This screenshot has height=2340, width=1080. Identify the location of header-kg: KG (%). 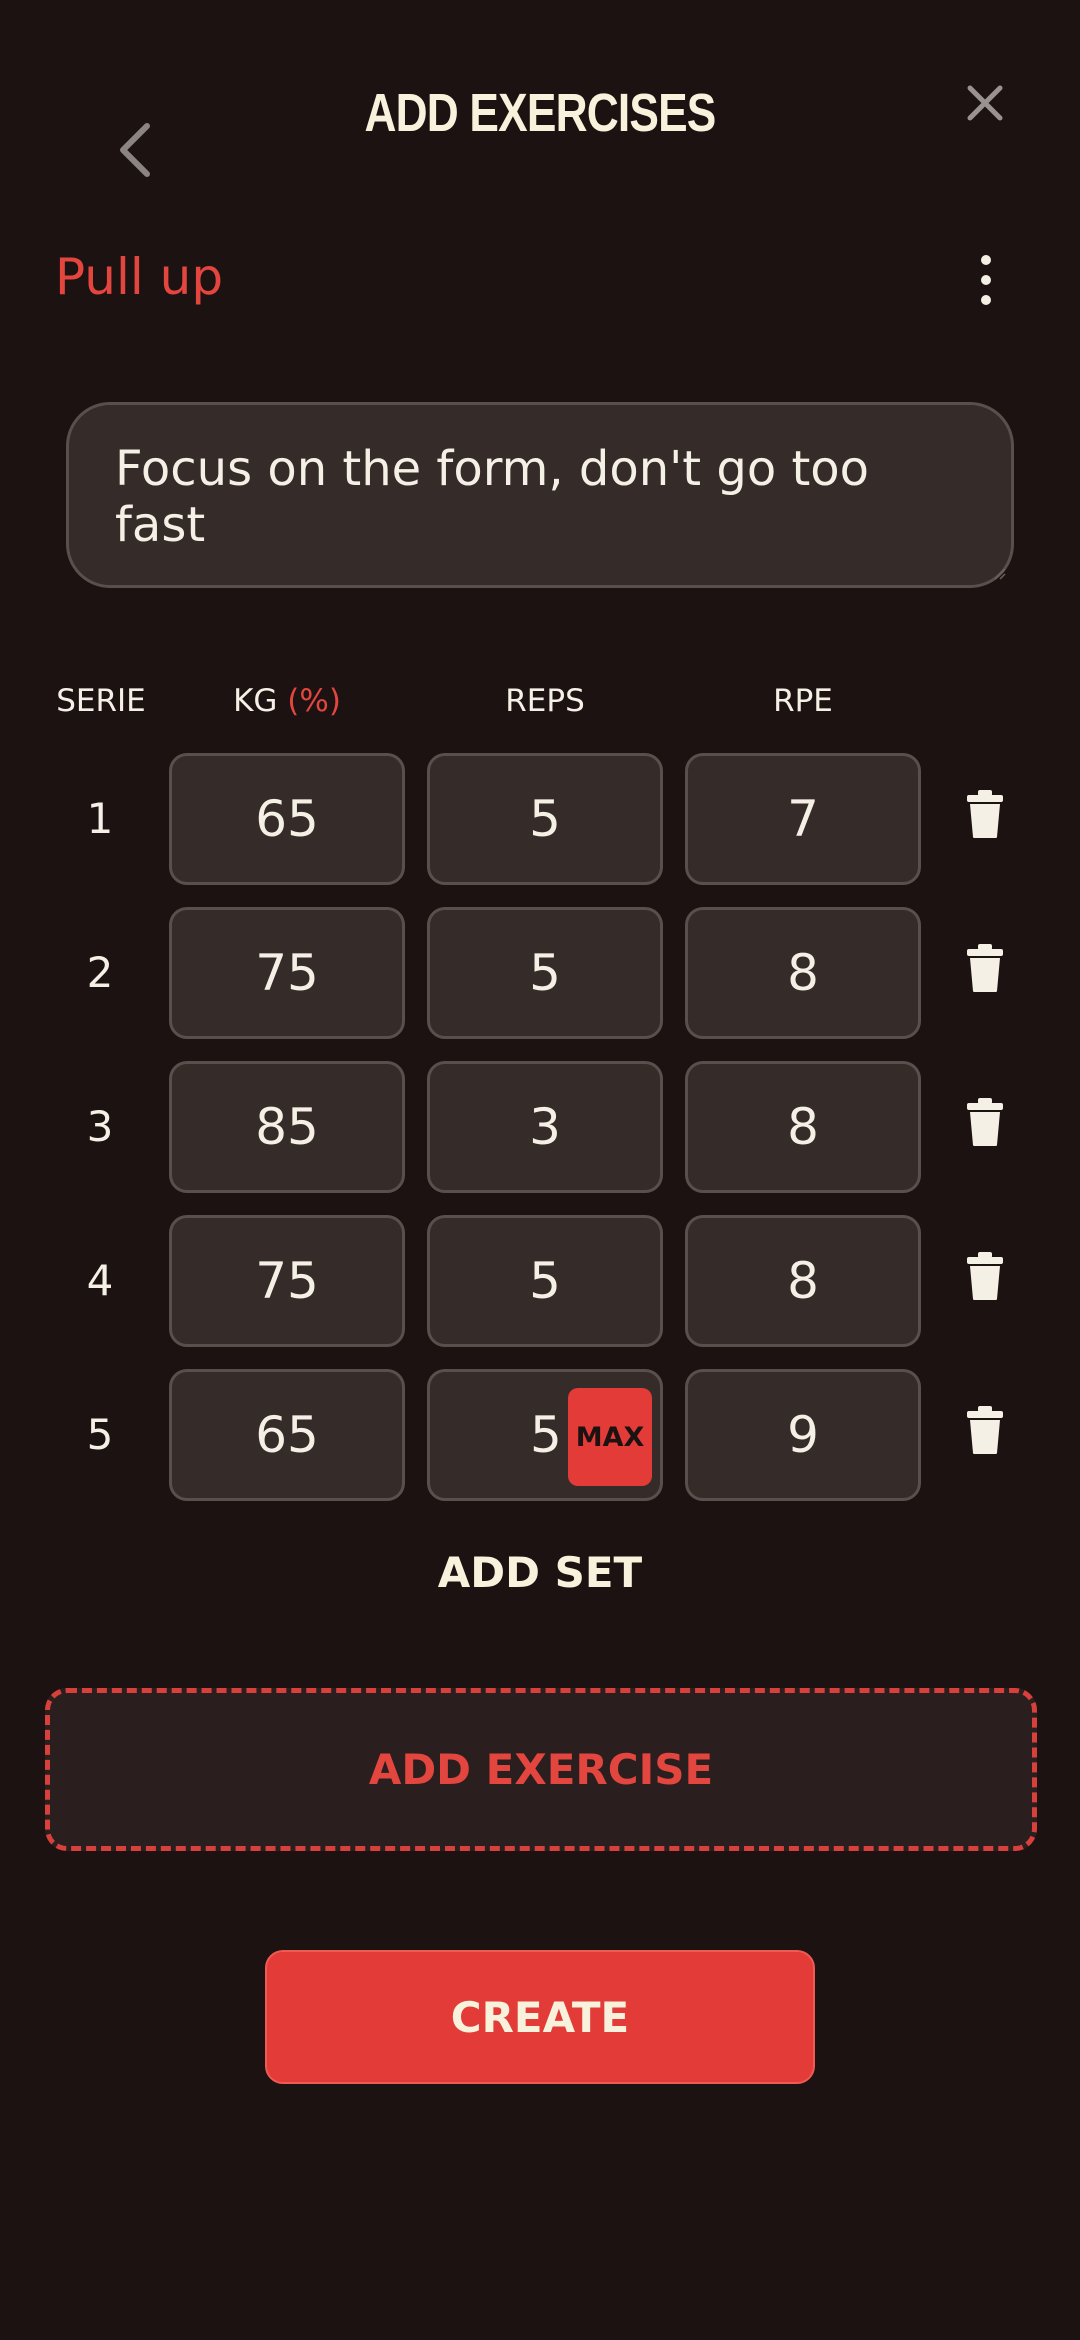
(287, 701).